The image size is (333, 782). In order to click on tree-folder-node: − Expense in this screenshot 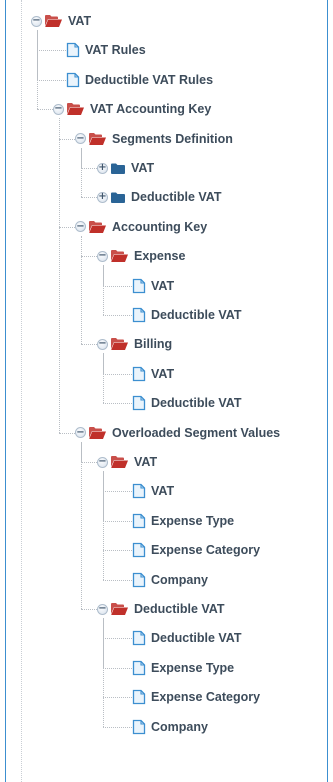, I will do `click(141, 256)`.